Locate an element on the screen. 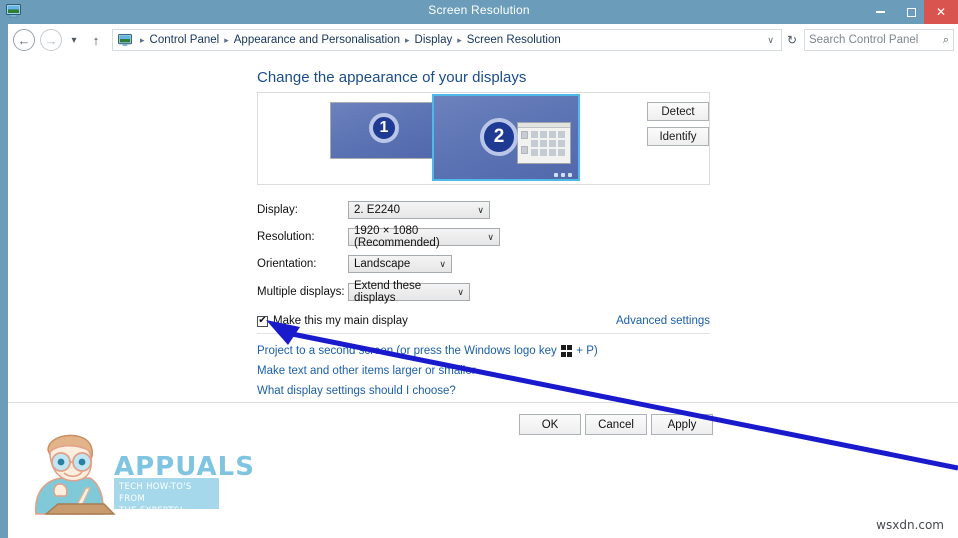  minimize-button is located at coordinates (880, 12).